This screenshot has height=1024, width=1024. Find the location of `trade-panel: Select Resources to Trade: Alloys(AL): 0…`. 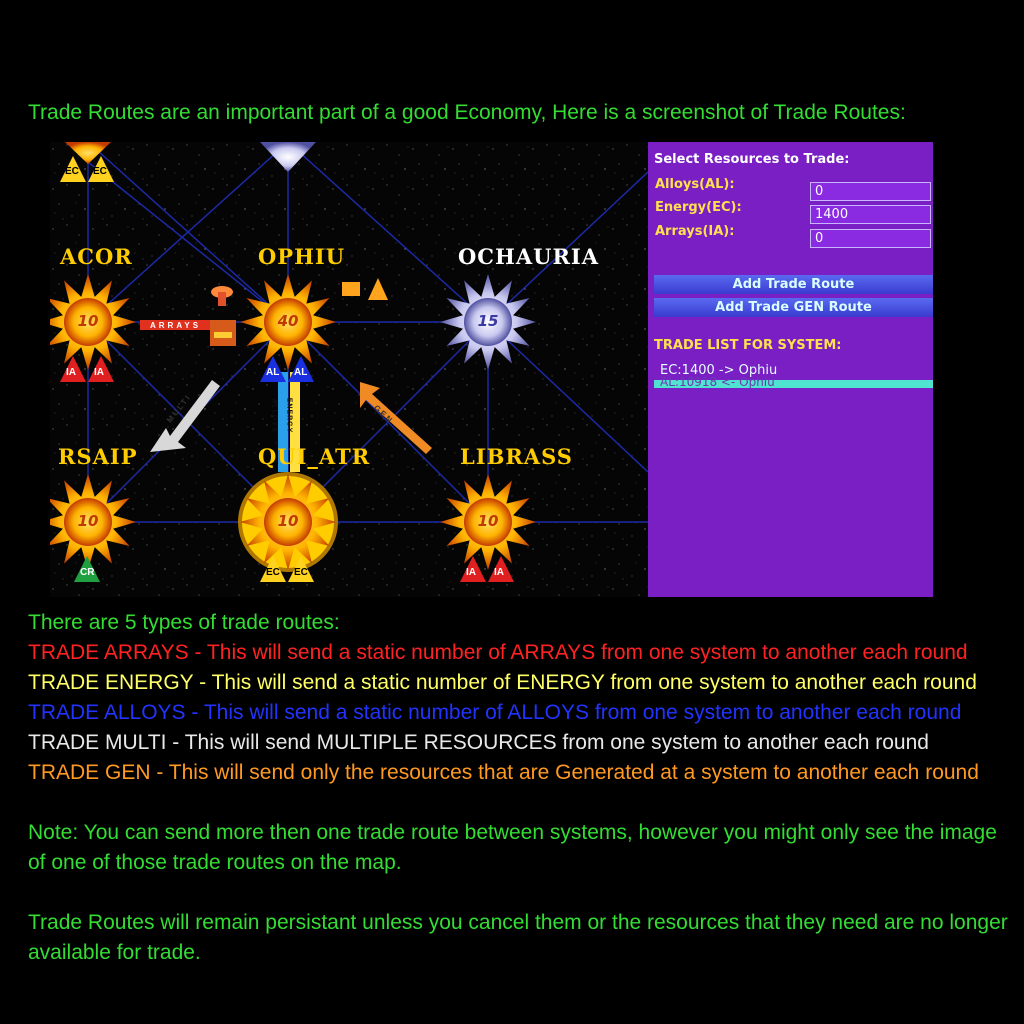

trade-panel: Select Resources to Trade: Alloys(AL): 0… is located at coordinates (790, 369).